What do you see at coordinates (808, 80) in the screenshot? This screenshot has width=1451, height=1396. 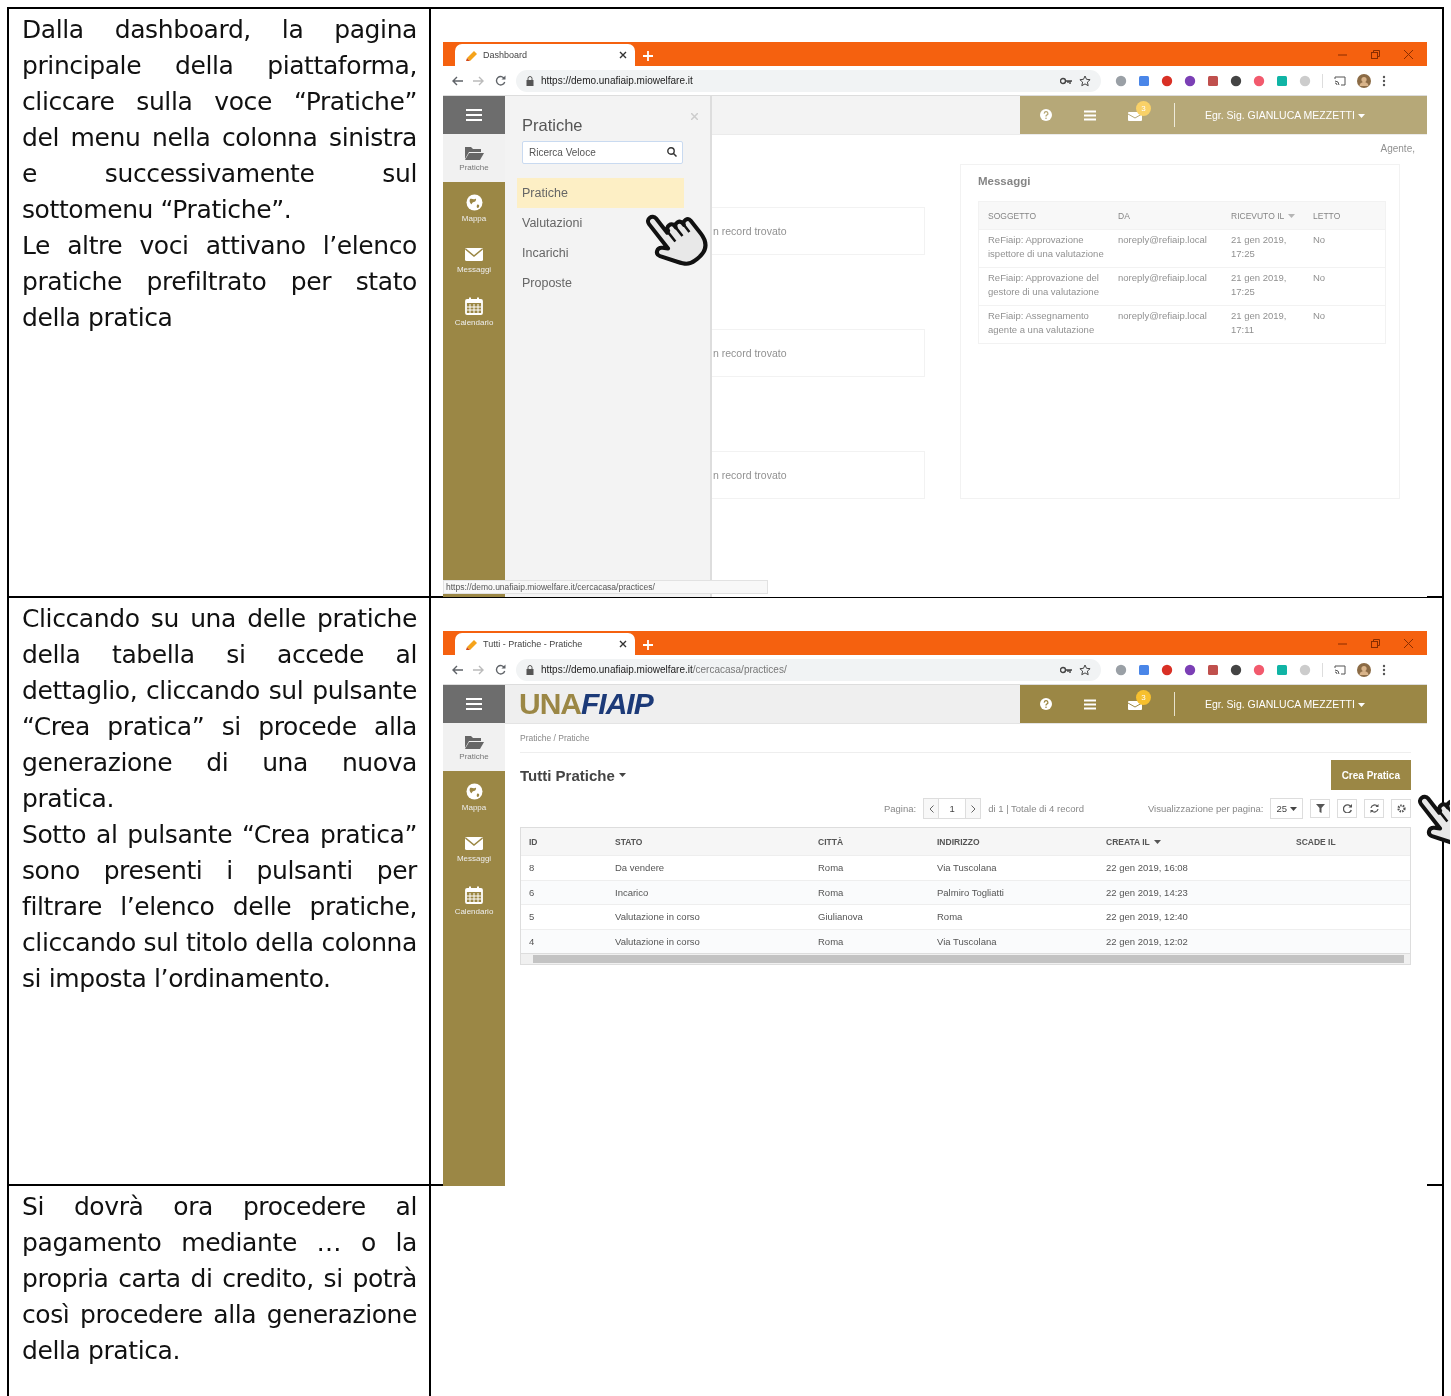 I see `url-field: https://demo.unafiaip.miowelfare.it` at bounding box center [808, 80].